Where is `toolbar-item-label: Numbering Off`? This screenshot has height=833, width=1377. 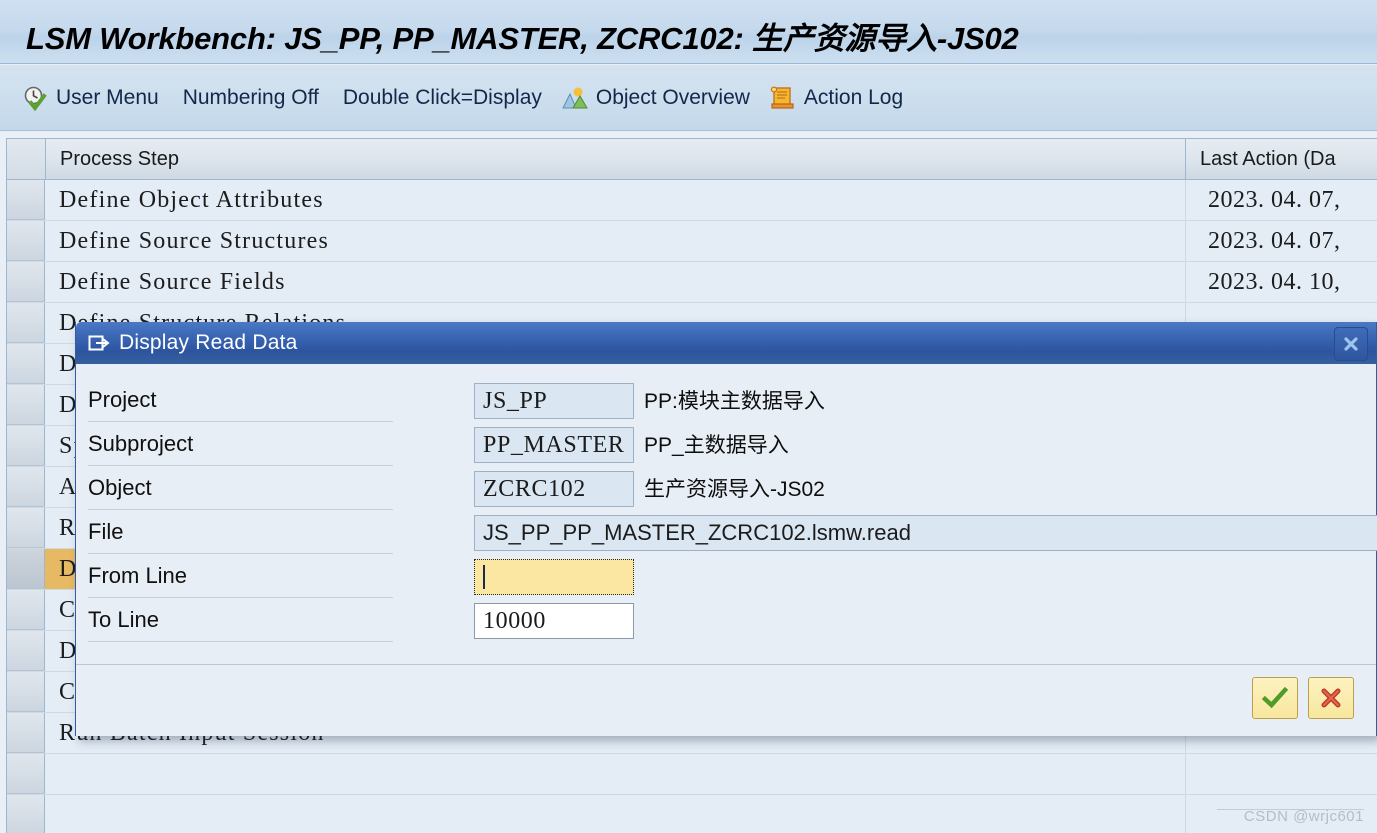
toolbar-item-label: Numbering Off is located at coordinates (250, 97).